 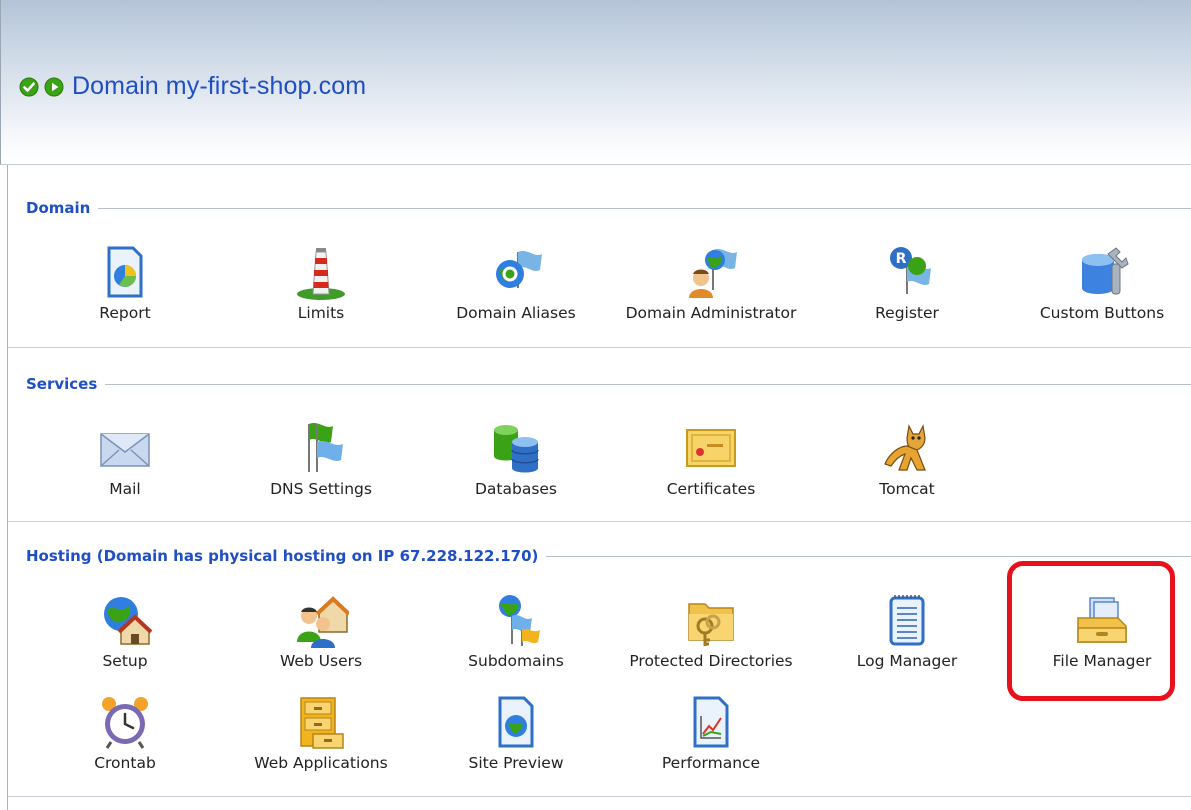 I want to click on tool-log-manager: Log Manager, so click(x=907, y=639).